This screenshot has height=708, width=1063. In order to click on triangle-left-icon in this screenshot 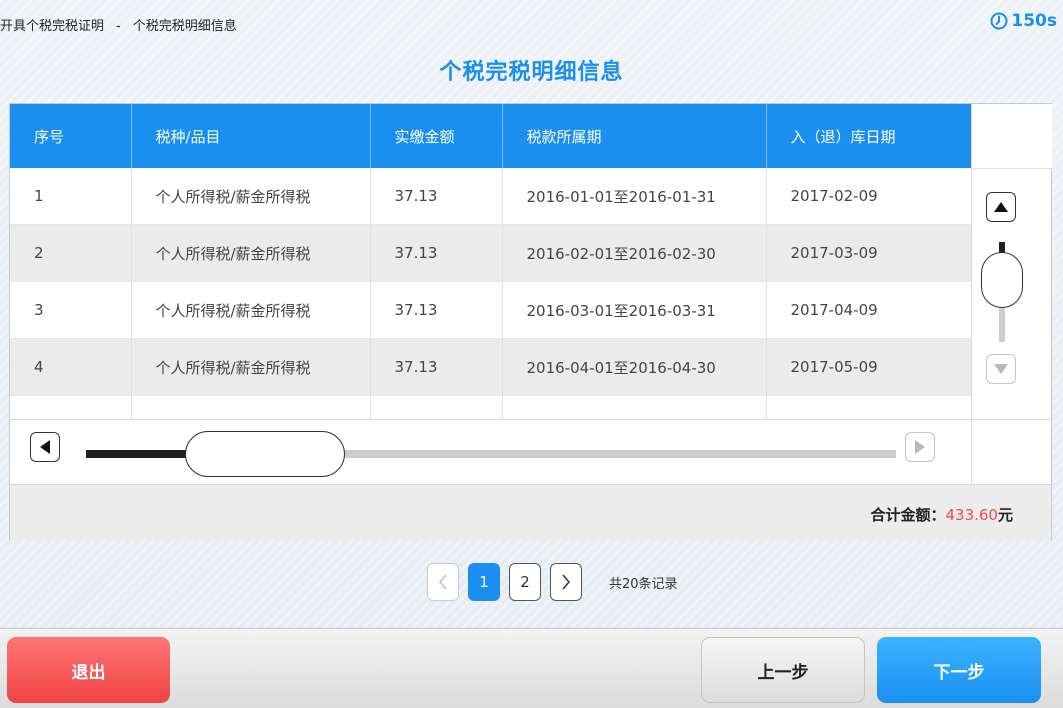, I will do `click(45, 447)`.